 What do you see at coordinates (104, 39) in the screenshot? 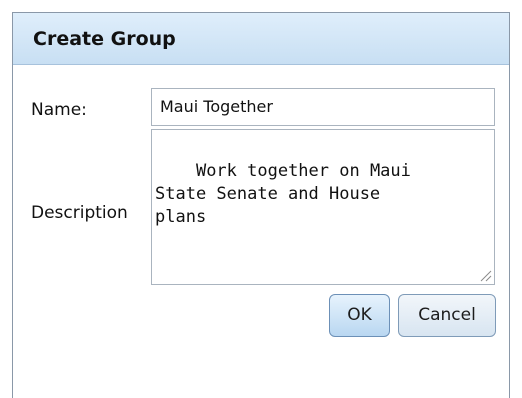
I see `dialog-title: Create Group` at bounding box center [104, 39].